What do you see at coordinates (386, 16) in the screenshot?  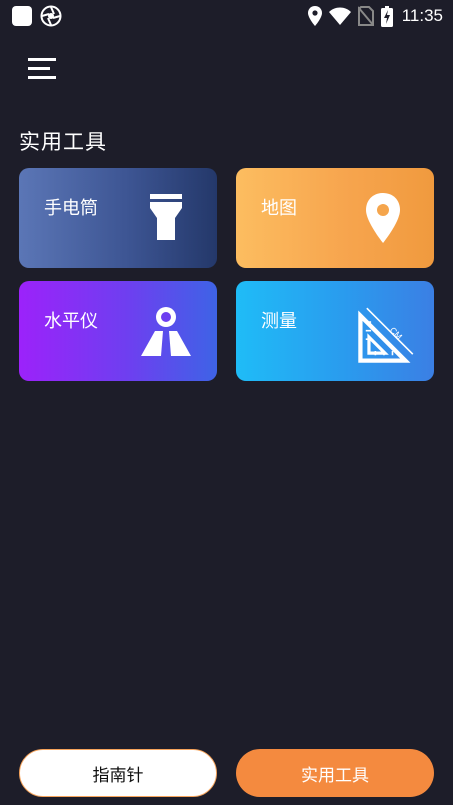 I see `battery-charging-icon` at bounding box center [386, 16].